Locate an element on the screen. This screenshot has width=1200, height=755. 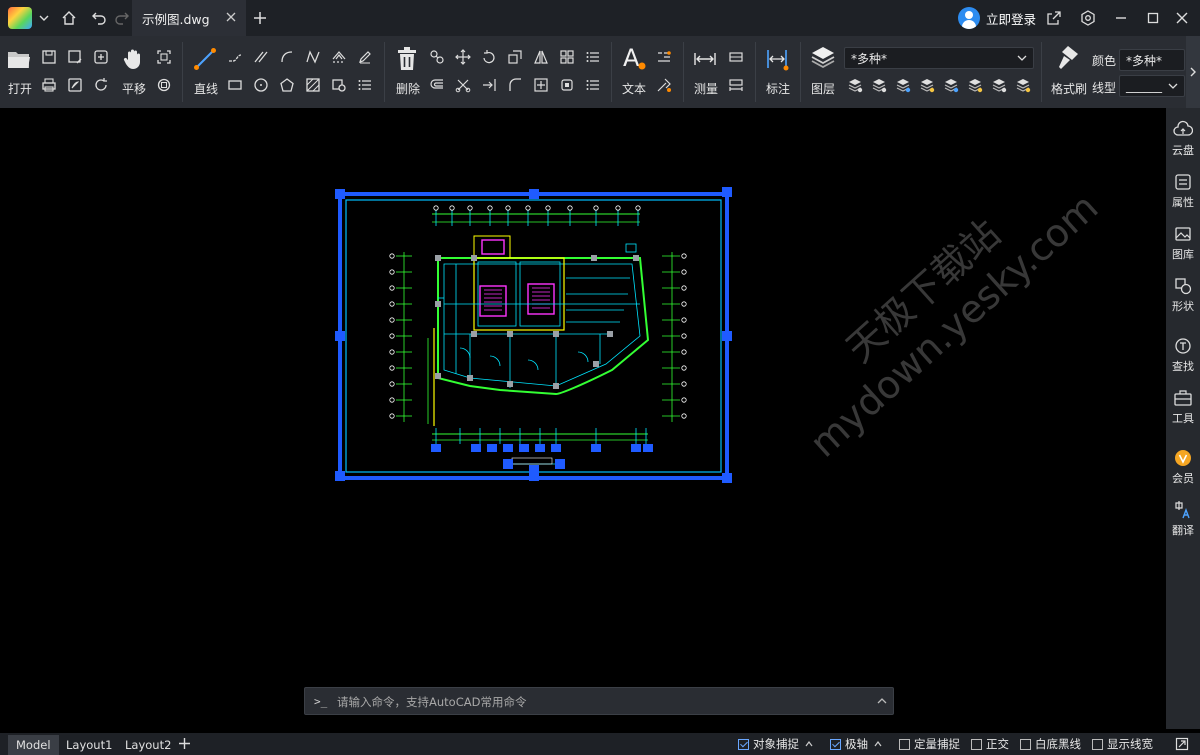
move-icon is located at coordinates (463, 57).